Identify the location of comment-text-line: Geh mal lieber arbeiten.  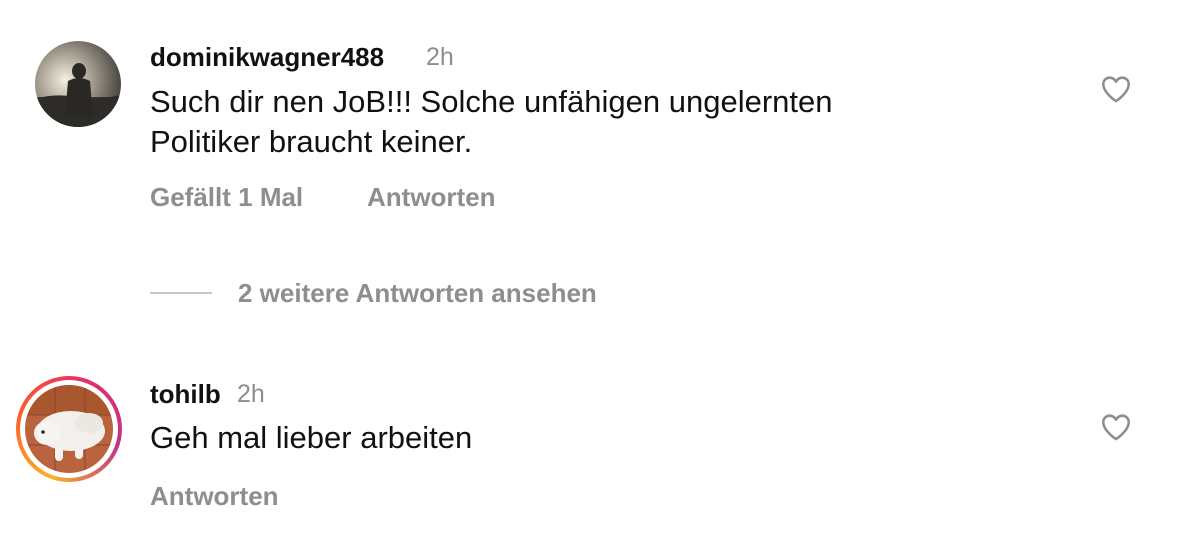
(311, 437).